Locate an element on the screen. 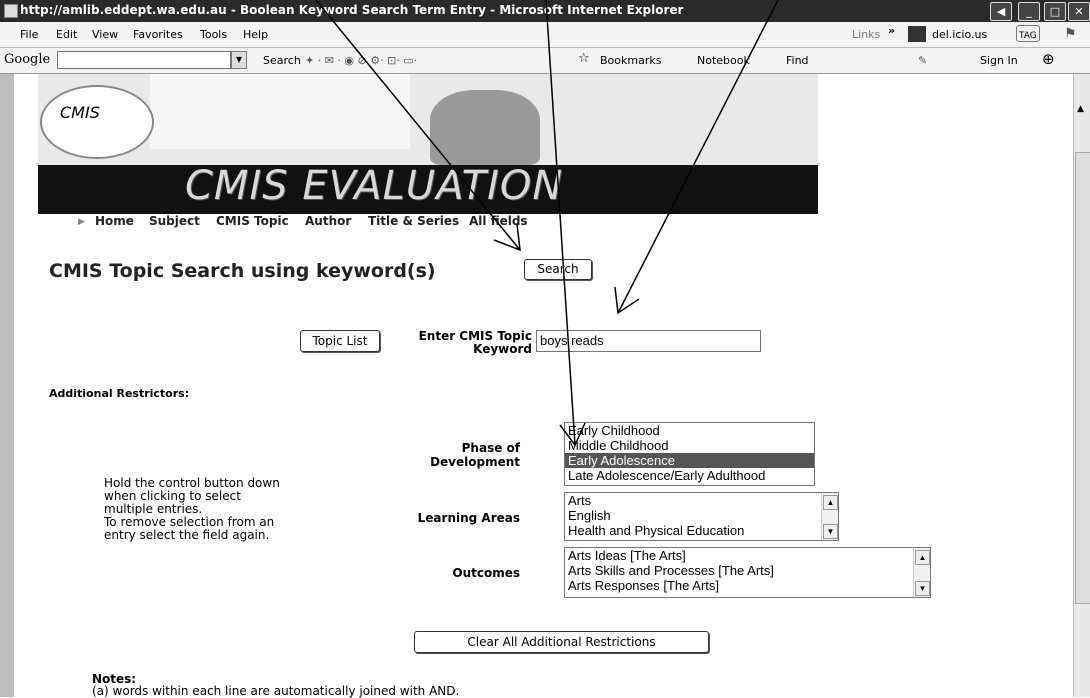  nav-arrow-icon: ▶ is located at coordinates (81, 222).